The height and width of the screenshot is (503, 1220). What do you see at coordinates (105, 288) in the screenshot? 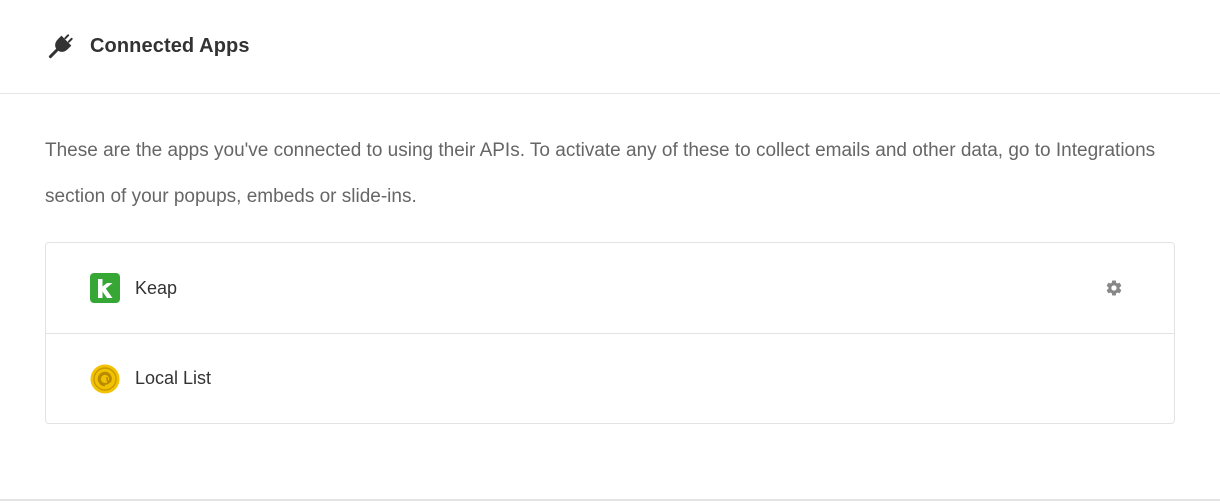
I see `keap-logo` at bounding box center [105, 288].